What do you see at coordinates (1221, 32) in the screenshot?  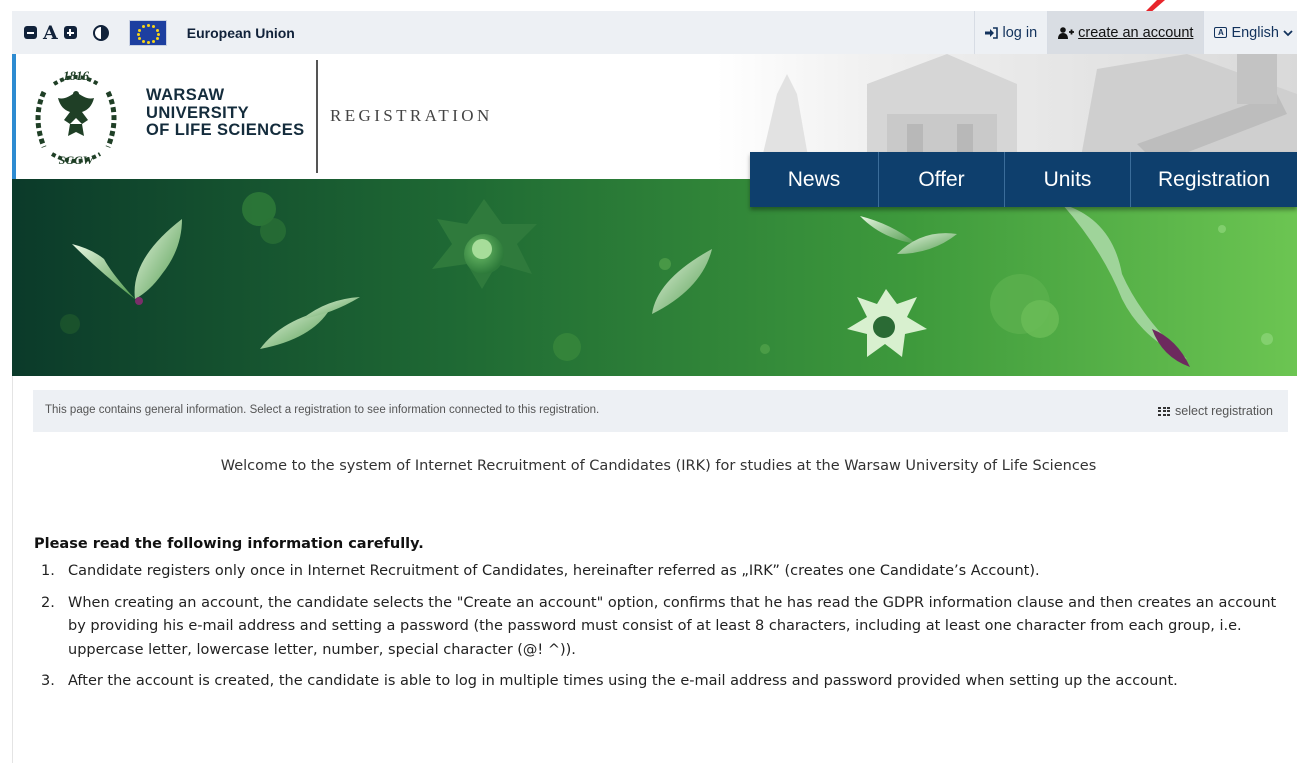 I see `language-icon: A` at bounding box center [1221, 32].